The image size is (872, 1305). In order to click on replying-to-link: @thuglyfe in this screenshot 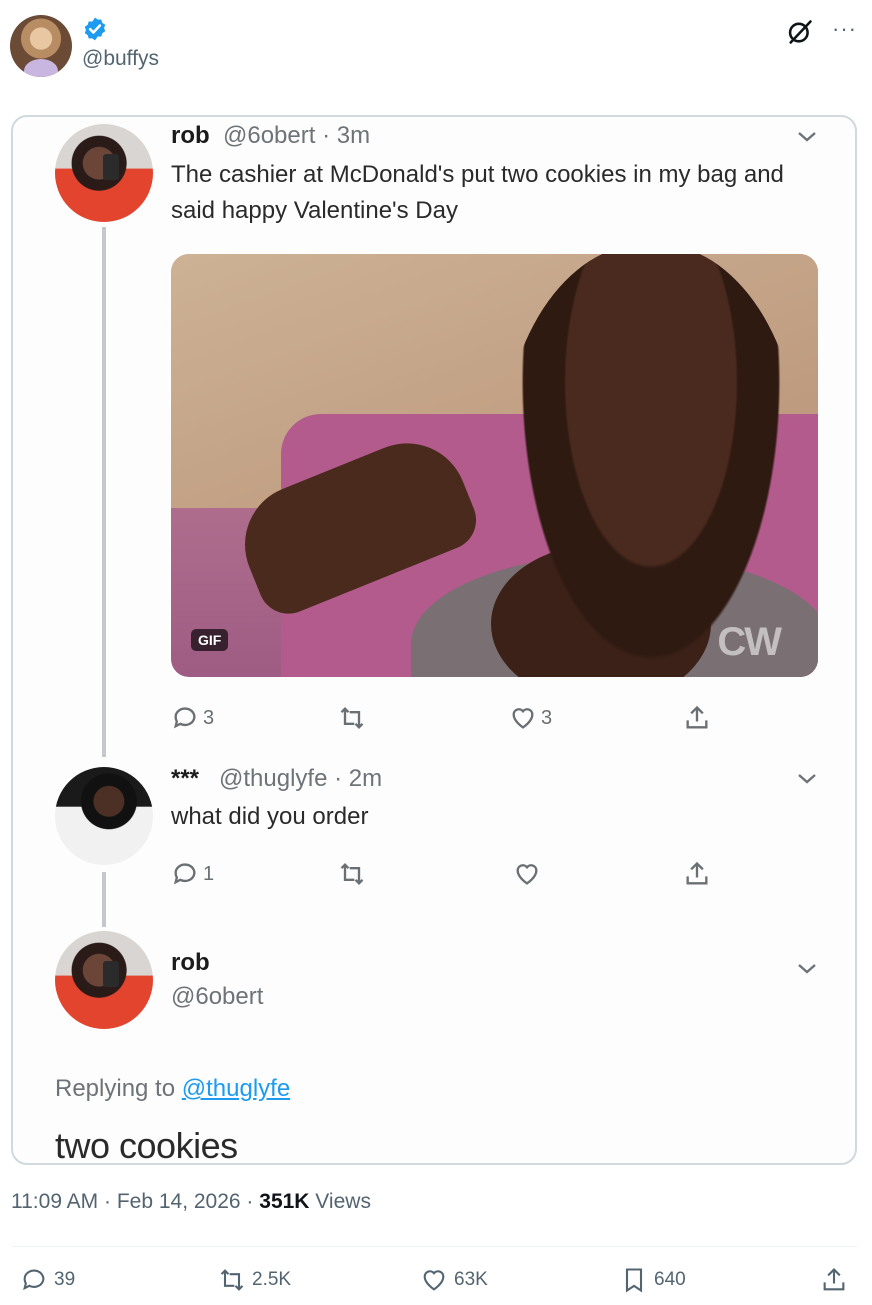, I will do `click(236, 1088)`.